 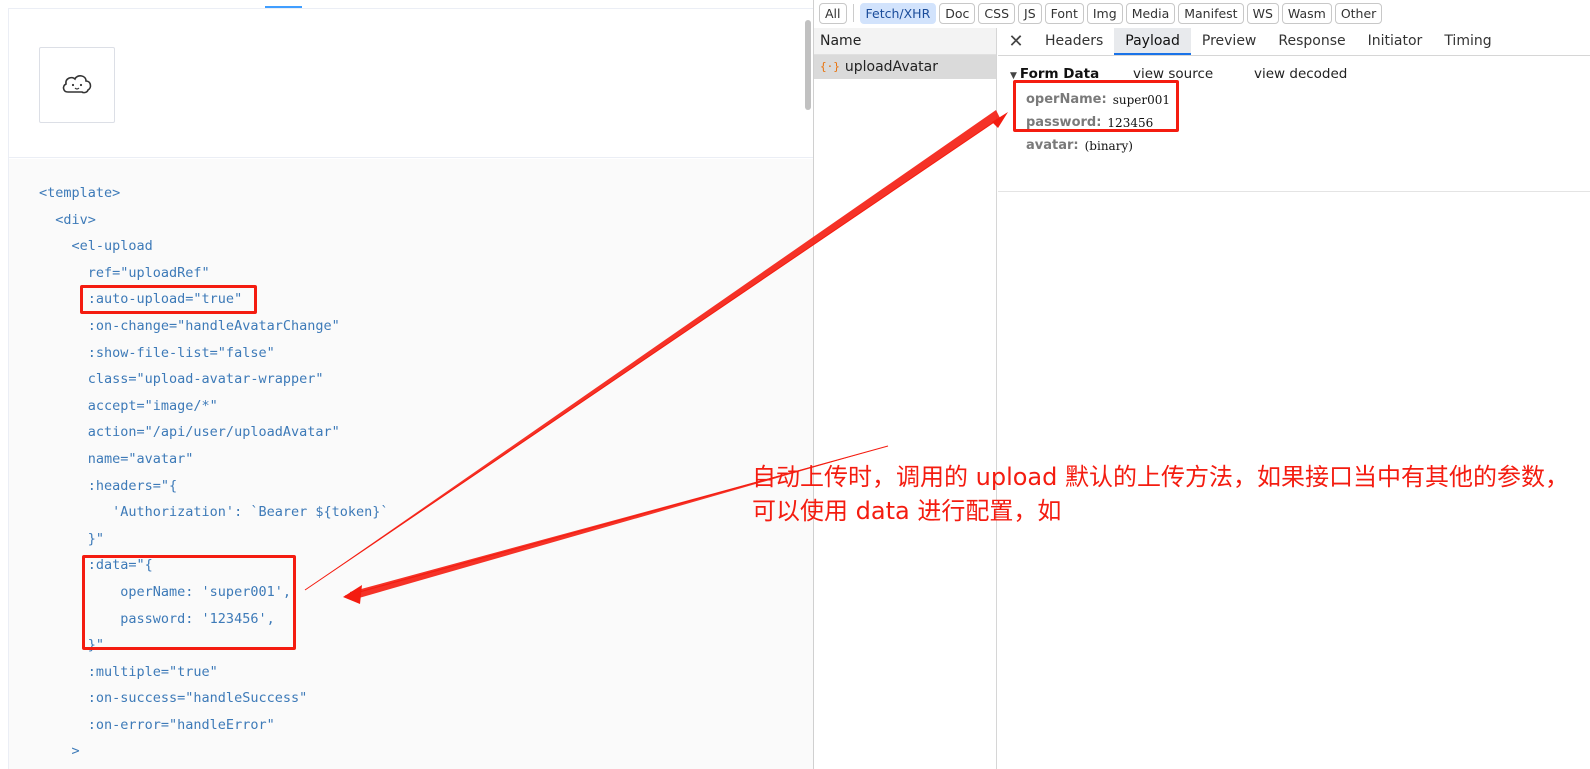 What do you see at coordinates (67, 219) in the screenshot?
I see `code-line: <div>` at bounding box center [67, 219].